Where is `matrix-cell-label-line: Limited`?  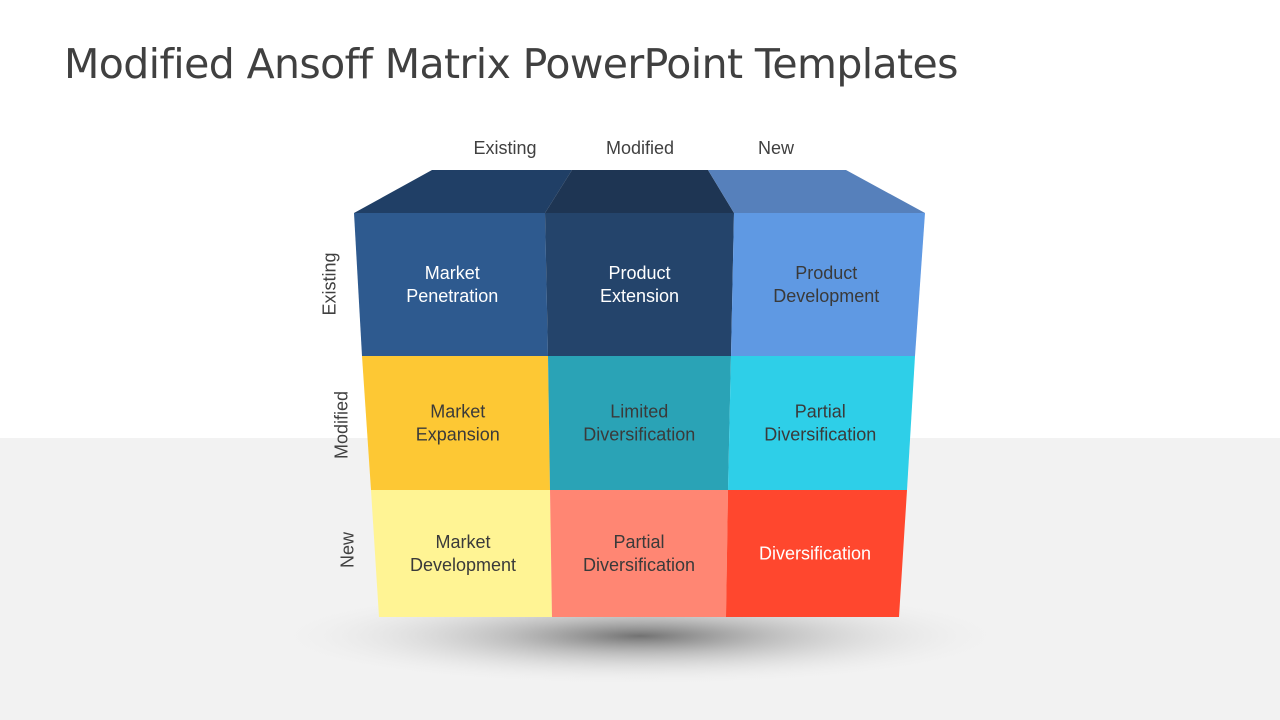
matrix-cell-label-line: Limited is located at coordinates (639, 412).